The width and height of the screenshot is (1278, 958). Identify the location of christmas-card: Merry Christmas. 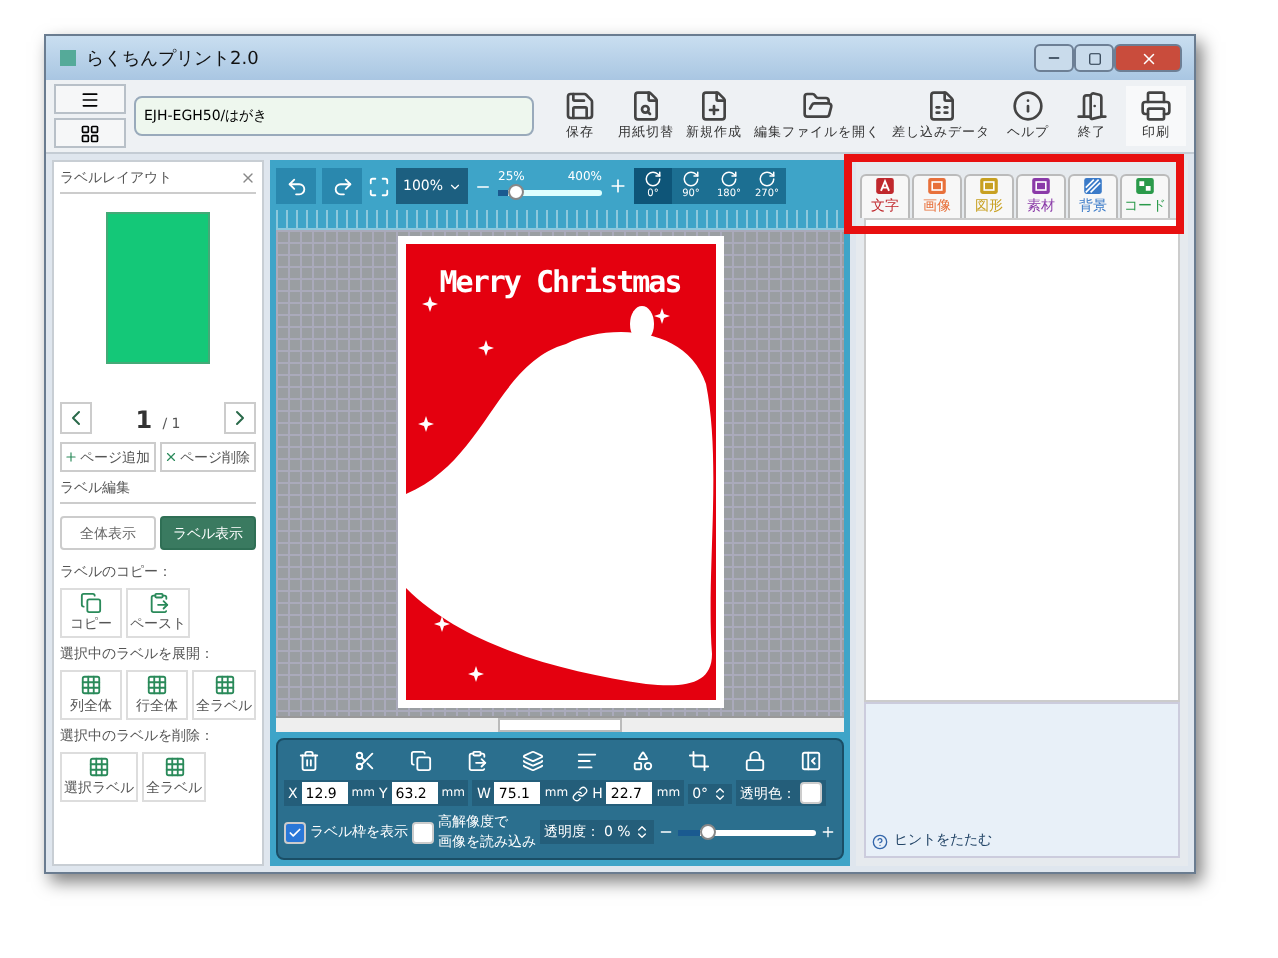
(560, 472).